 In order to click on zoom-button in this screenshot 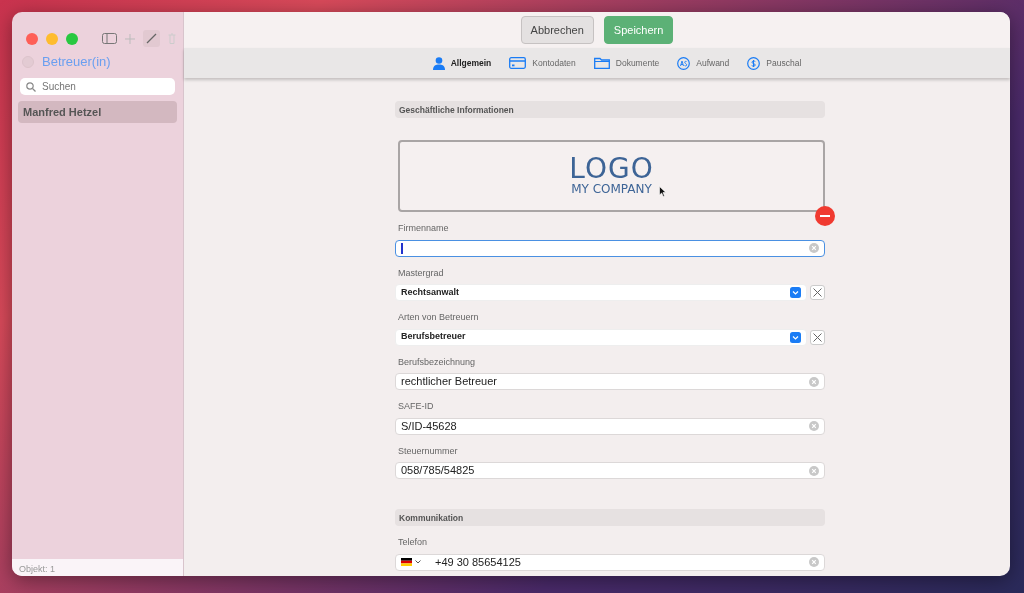, I will do `click(72, 38)`.